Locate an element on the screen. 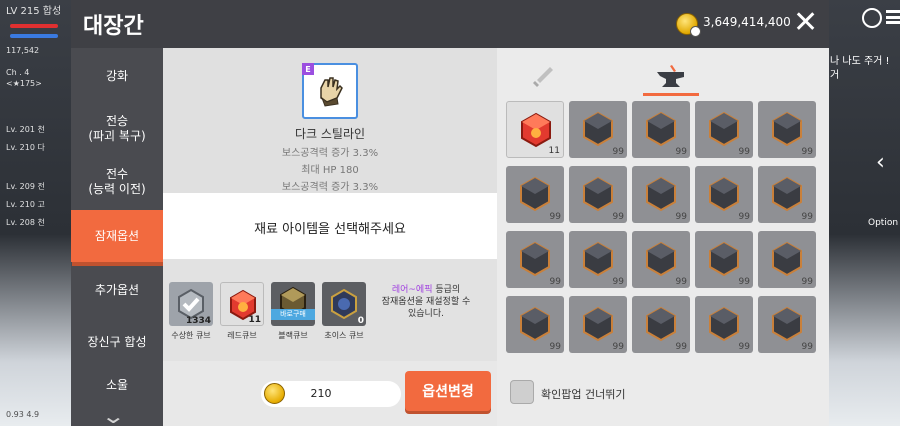  sidebar-item-label: 잠재옵션 is located at coordinates (117, 235).